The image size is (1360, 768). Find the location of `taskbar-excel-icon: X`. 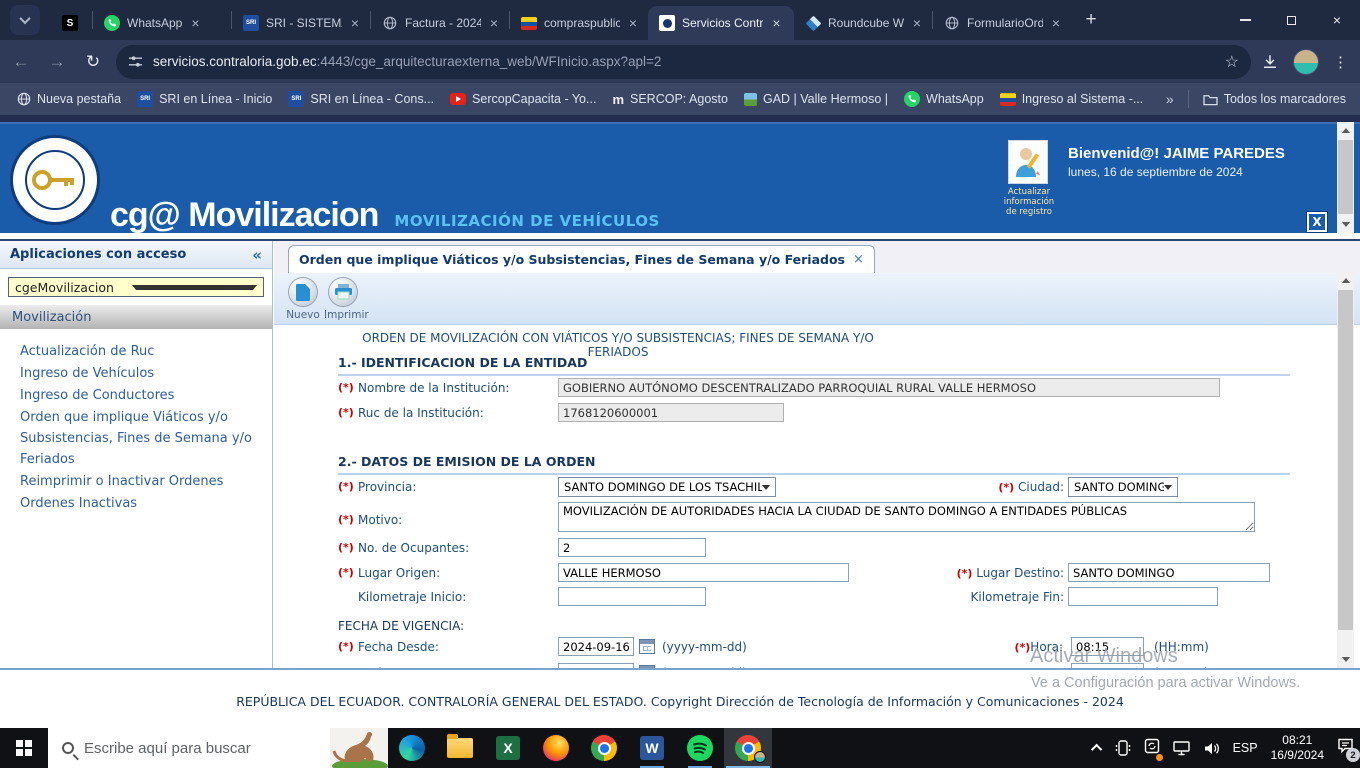

taskbar-excel-icon: X is located at coordinates (508, 748).